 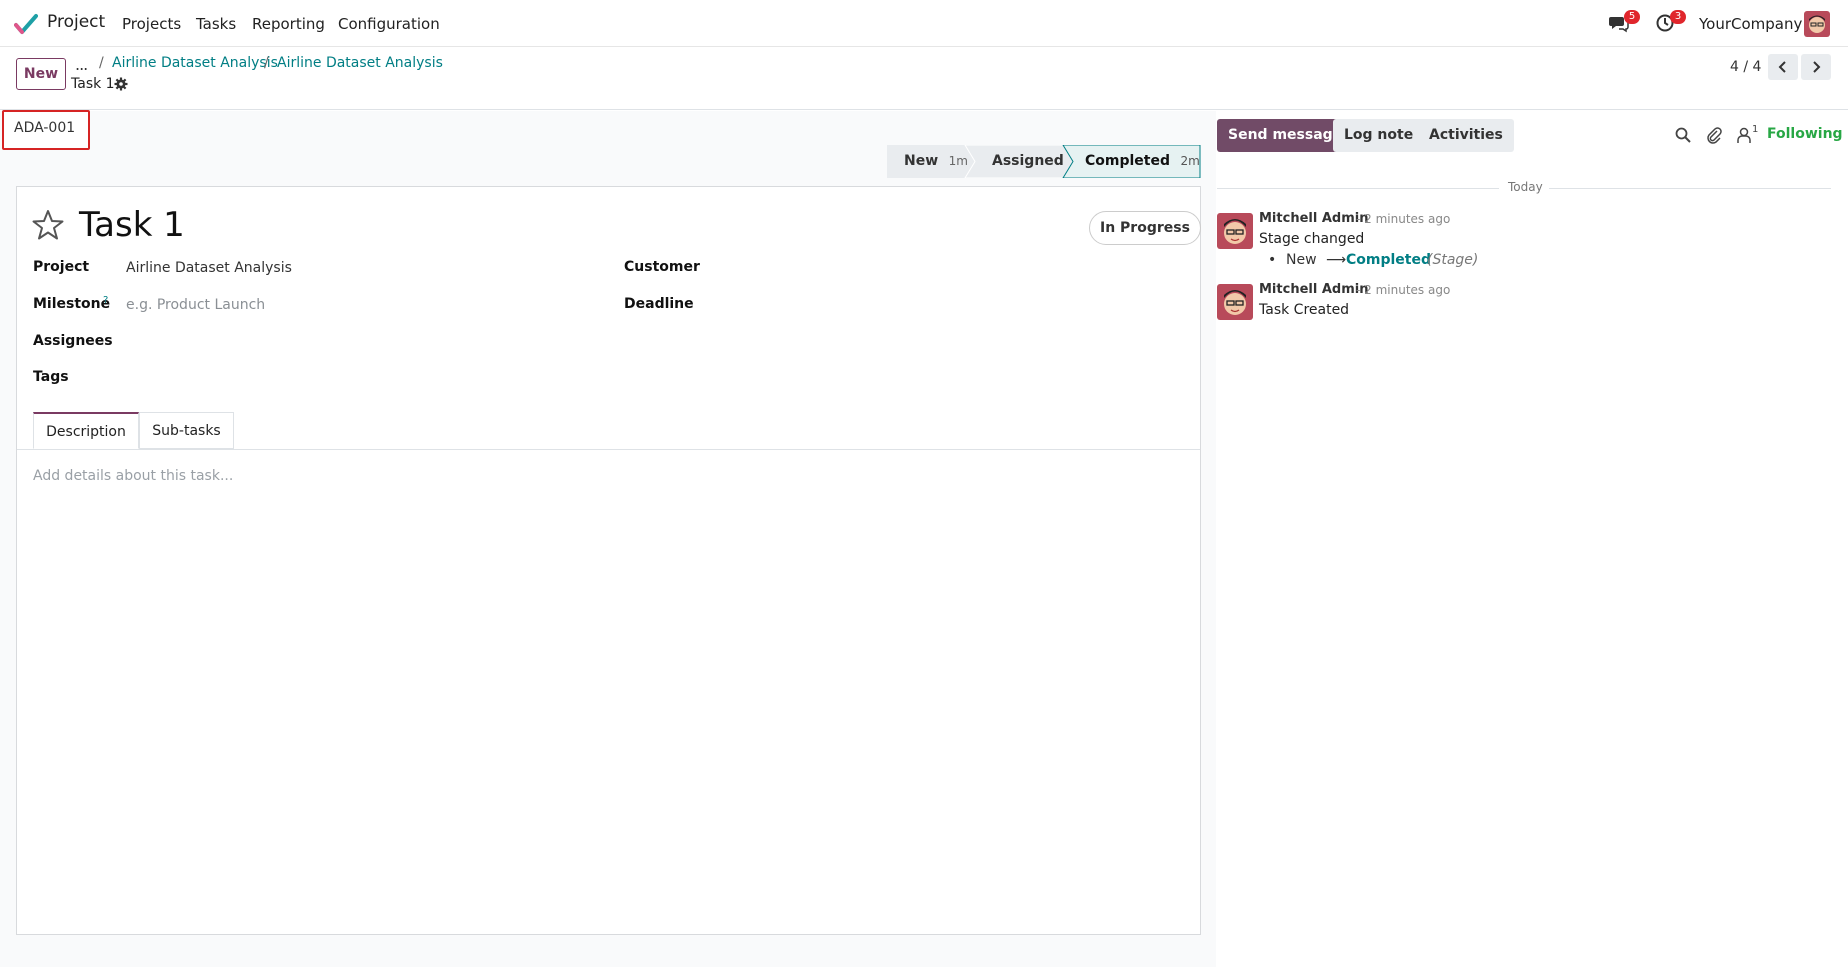 I want to click on followers-count: 1, so click(x=1755, y=129).